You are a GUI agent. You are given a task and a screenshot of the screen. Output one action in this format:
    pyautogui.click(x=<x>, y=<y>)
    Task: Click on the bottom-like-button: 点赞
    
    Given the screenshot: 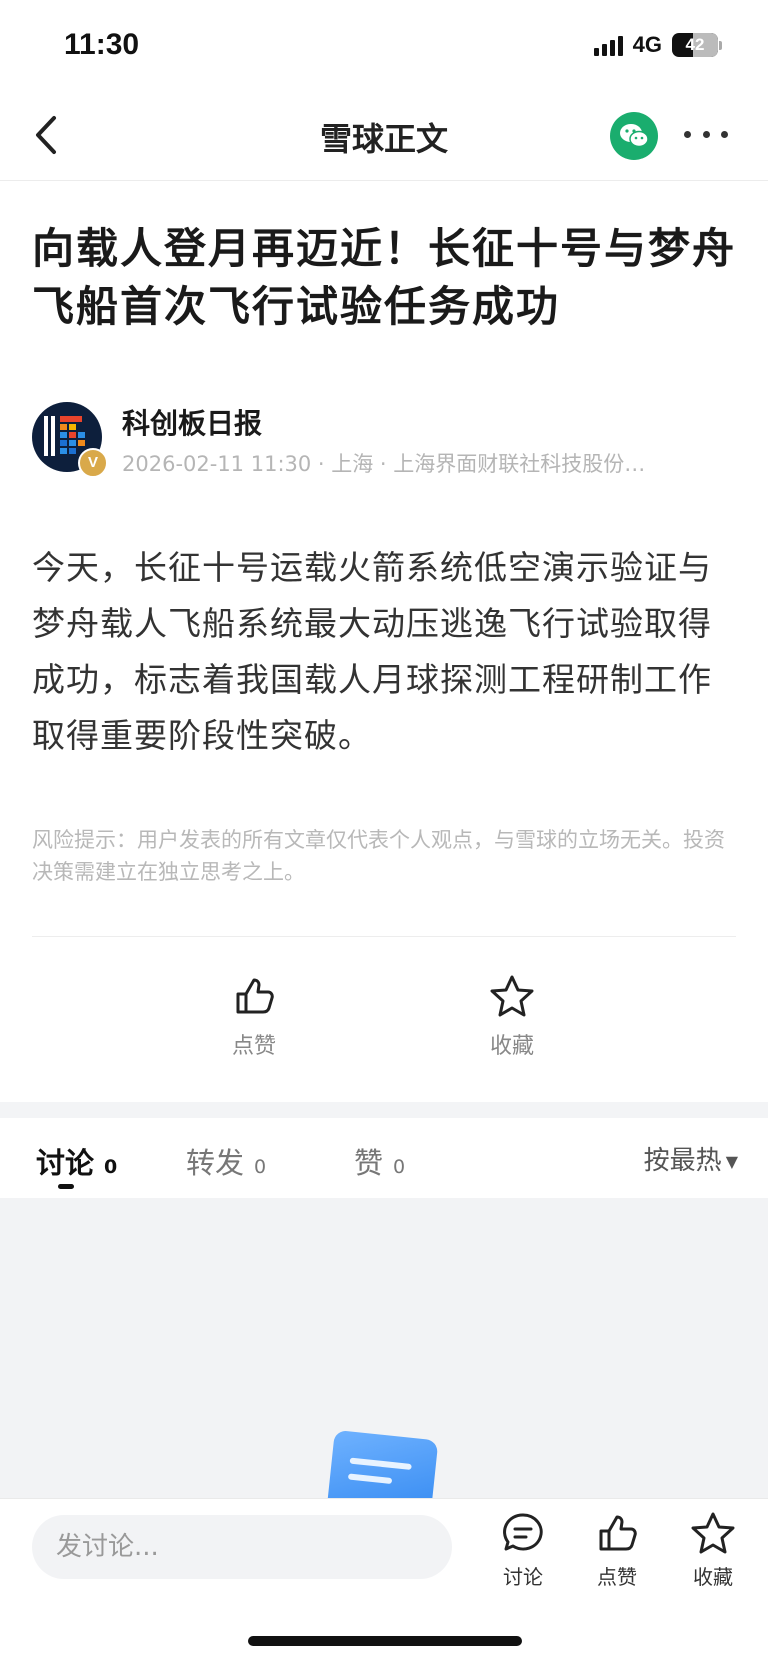 What is the action you would take?
    pyautogui.click(x=617, y=1550)
    